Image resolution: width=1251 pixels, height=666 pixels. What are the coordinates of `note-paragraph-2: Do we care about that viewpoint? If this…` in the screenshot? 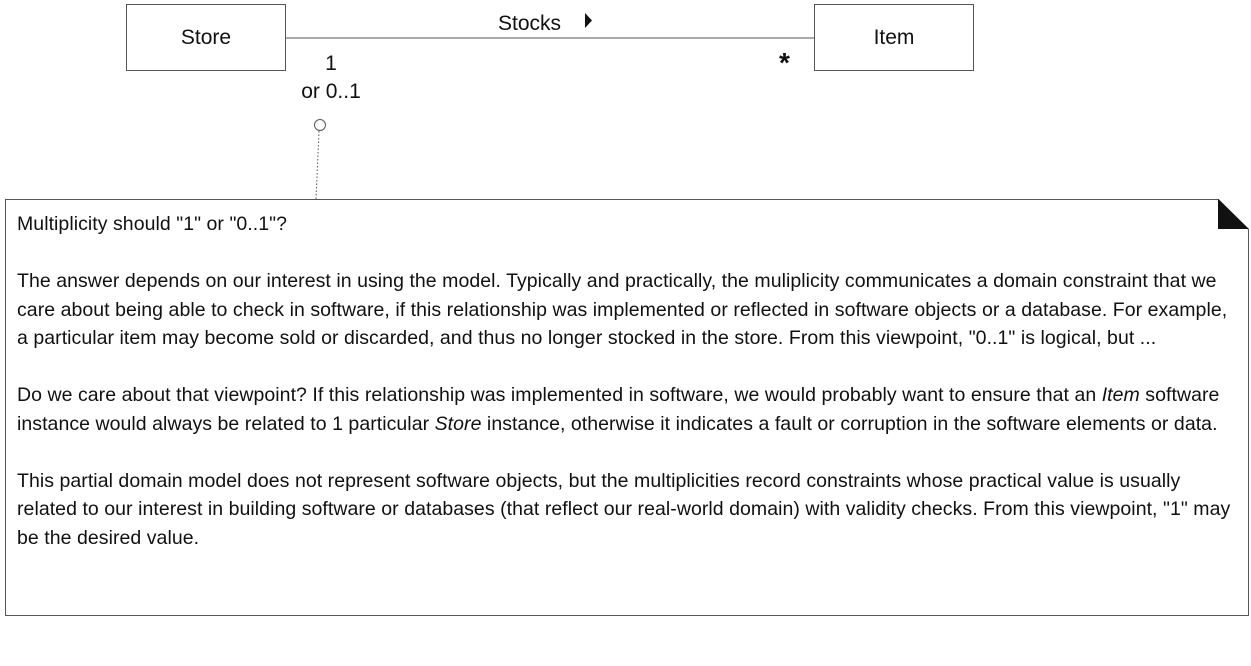 It's located at (627, 409).